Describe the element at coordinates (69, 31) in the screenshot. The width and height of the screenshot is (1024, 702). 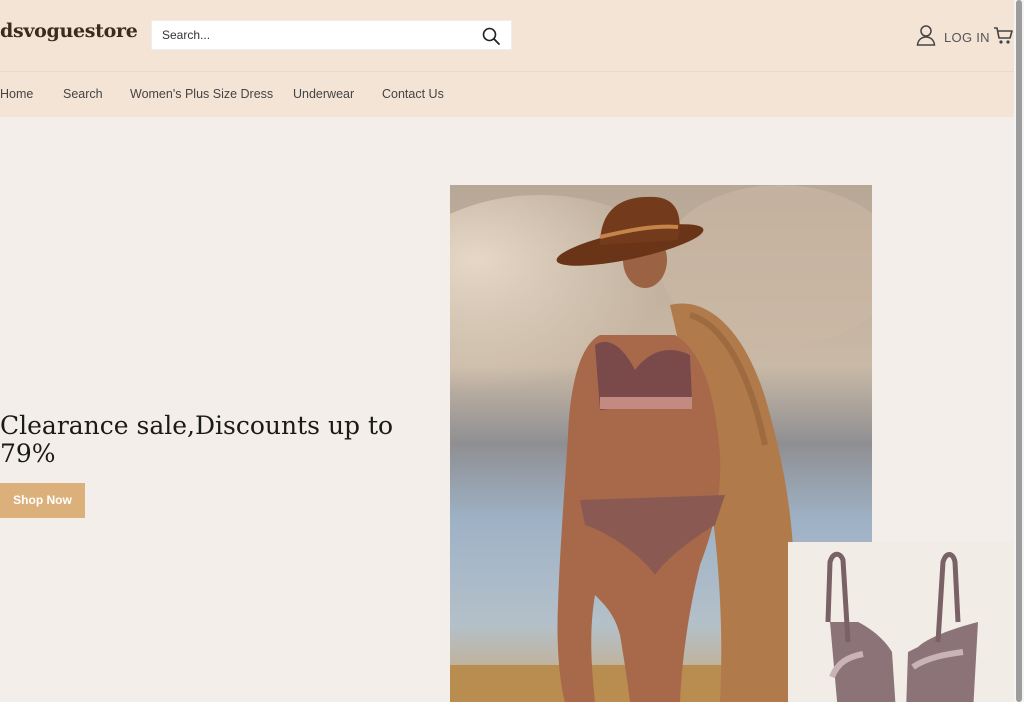
I see `store-logo: dsvoguestore` at that location.